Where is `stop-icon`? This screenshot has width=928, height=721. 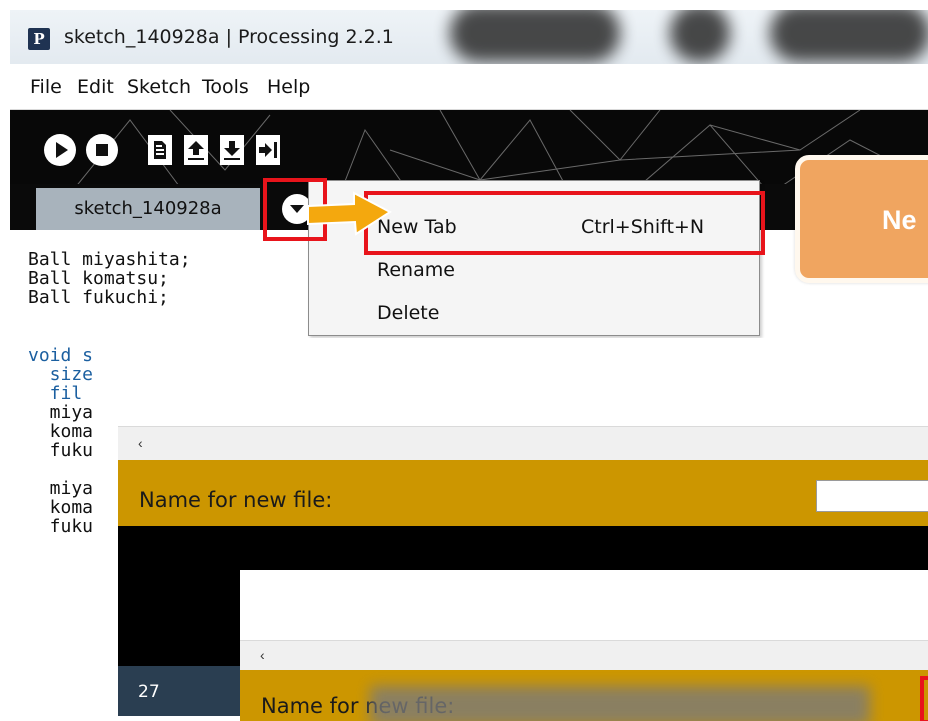 stop-icon is located at coordinates (102, 150).